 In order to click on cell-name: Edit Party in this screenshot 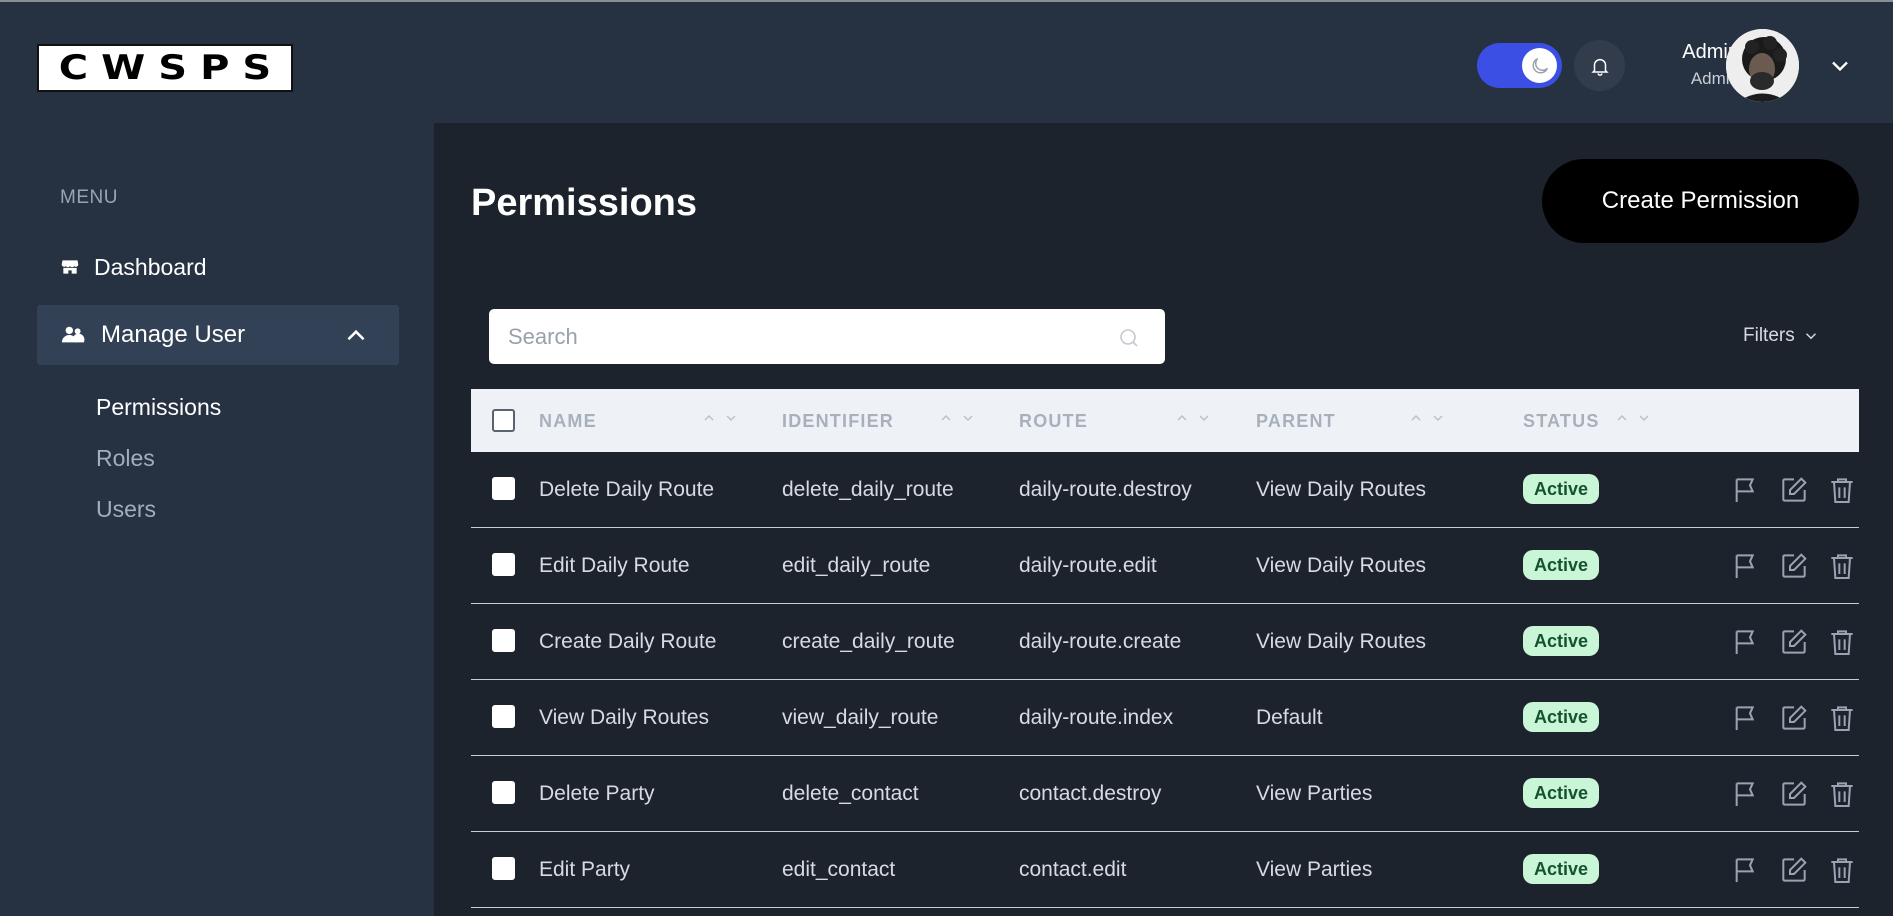, I will do `click(585, 869)`.